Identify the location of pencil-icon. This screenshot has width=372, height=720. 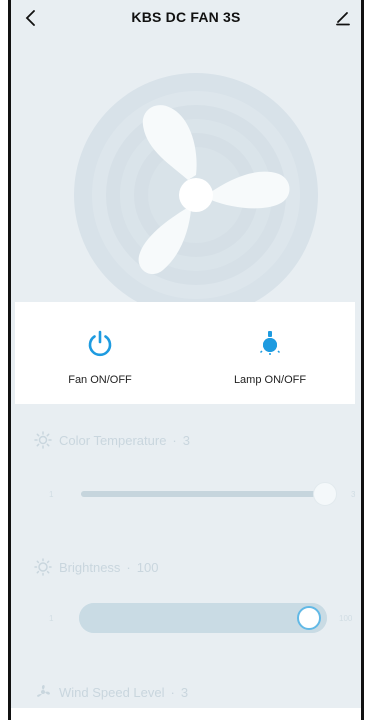
(343, 20).